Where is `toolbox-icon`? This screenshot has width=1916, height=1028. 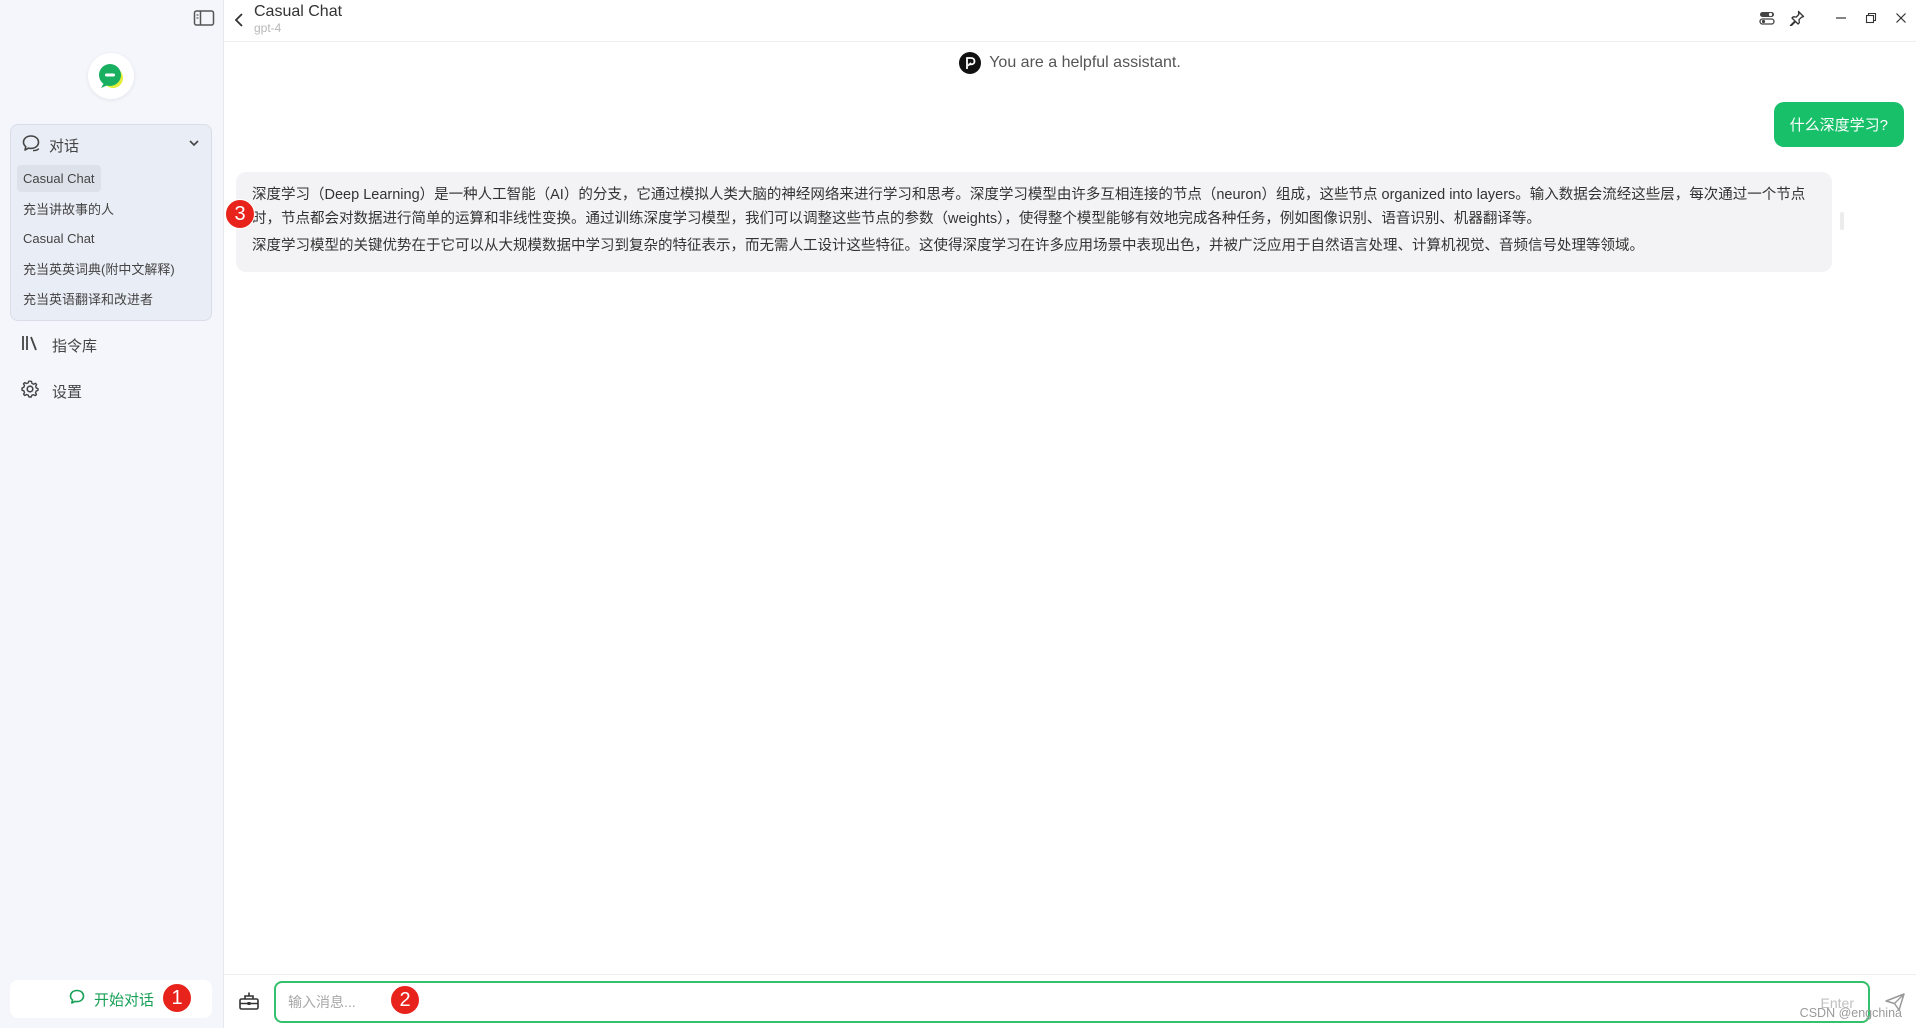
toolbox-icon is located at coordinates (249, 1003).